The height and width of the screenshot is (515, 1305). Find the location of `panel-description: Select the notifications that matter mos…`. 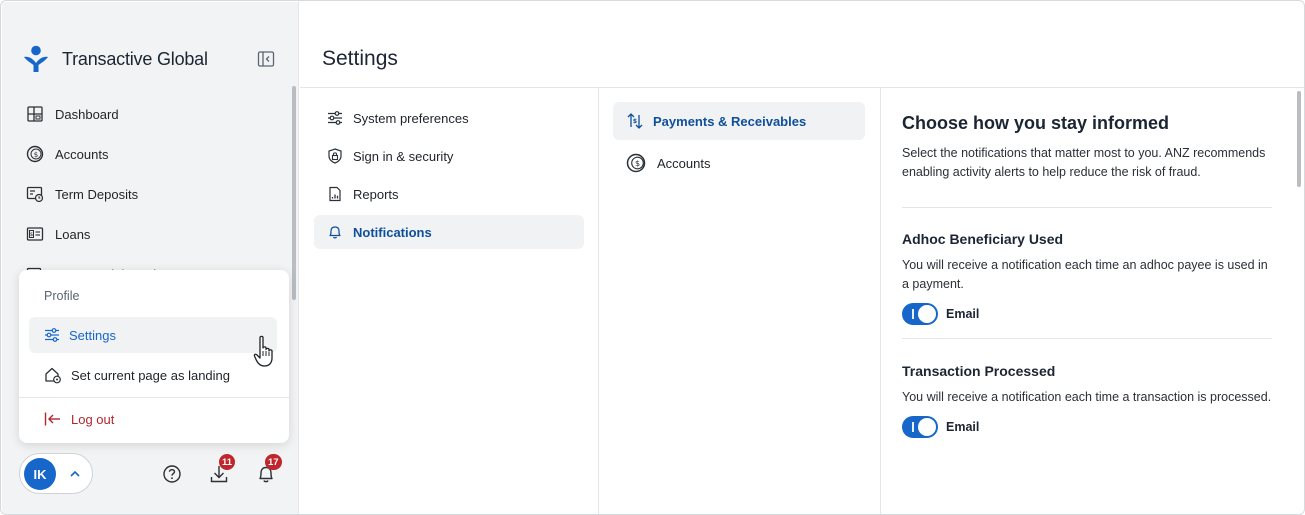

panel-description: Select the notifications that matter mos… is located at coordinates (1084, 162).